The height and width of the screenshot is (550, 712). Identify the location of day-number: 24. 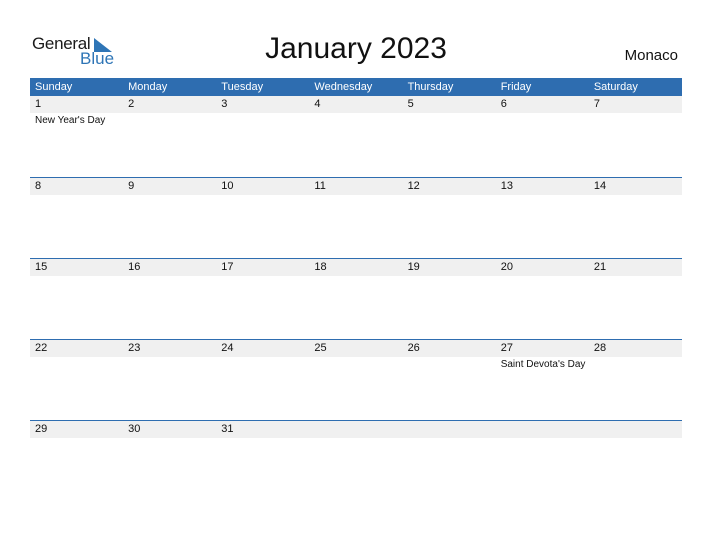
(227, 348).